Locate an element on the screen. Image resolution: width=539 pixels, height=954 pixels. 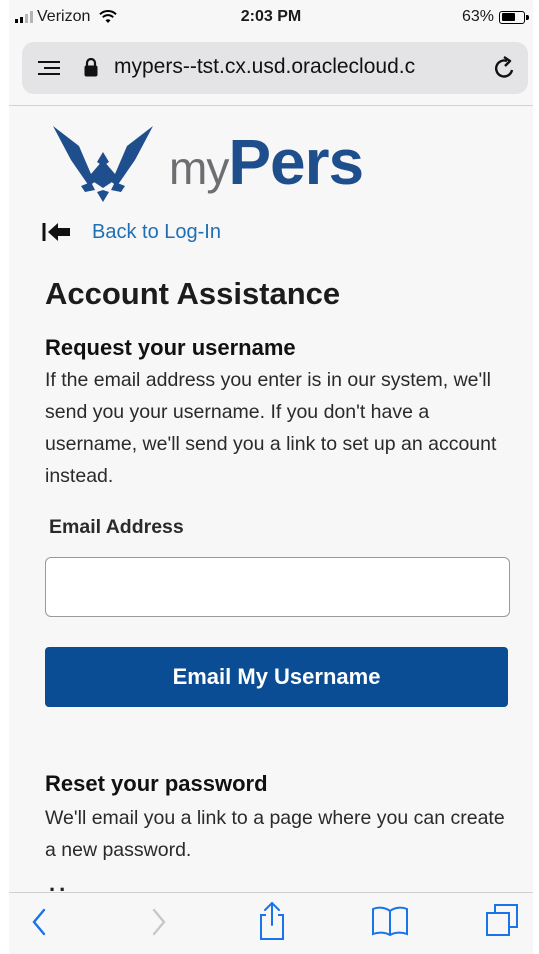
bookmarks-icon is located at coordinates (390, 921).